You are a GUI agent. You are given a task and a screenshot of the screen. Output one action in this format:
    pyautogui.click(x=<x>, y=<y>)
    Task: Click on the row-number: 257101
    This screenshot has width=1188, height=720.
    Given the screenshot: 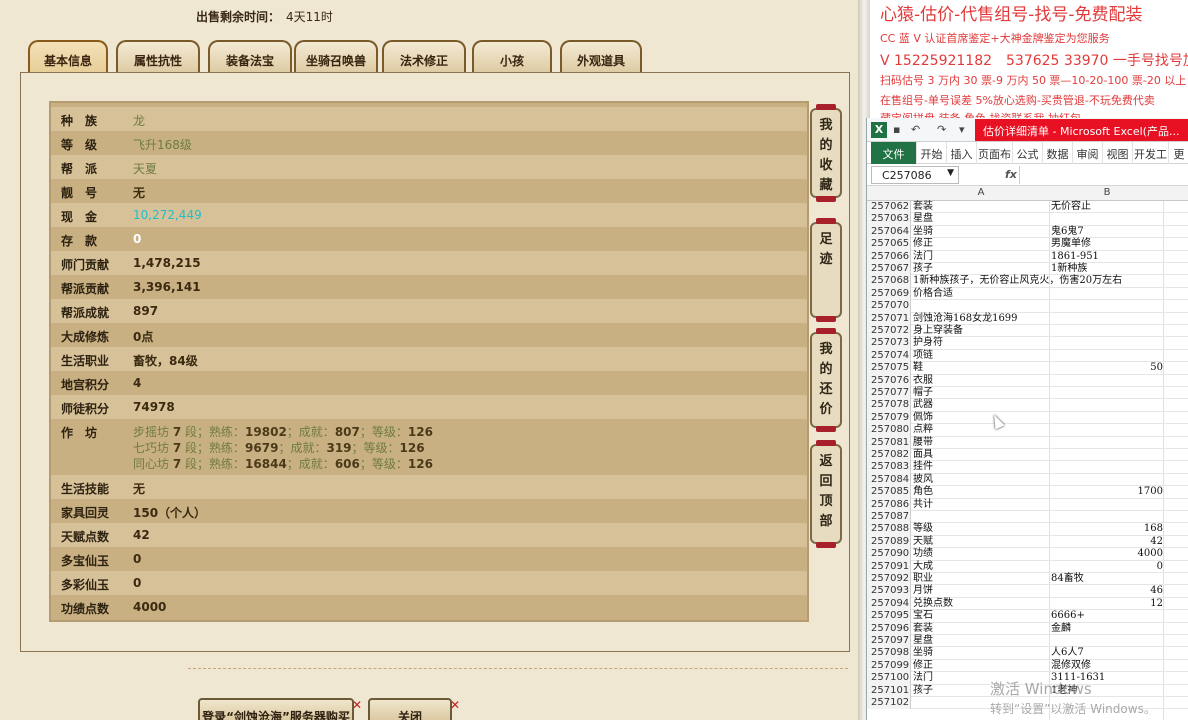 What is the action you would take?
    pyautogui.click(x=889, y=690)
    